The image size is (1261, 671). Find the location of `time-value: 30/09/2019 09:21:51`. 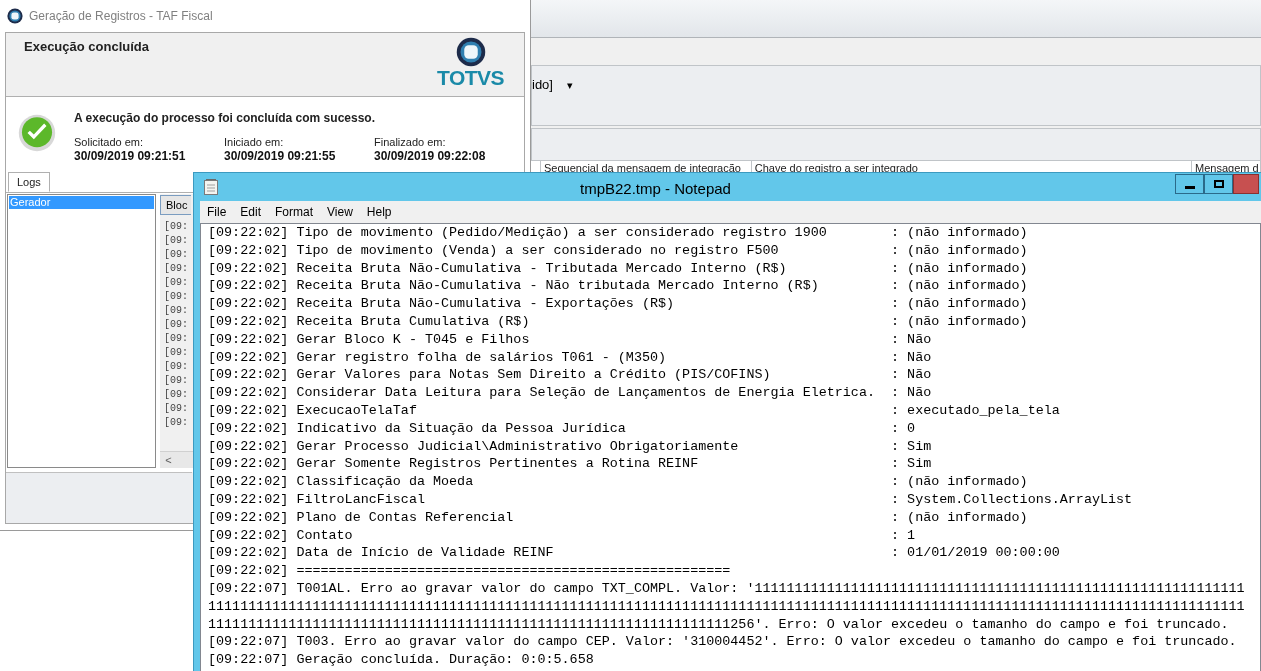

time-value: 30/09/2019 09:21:51 is located at coordinates (130, 156).